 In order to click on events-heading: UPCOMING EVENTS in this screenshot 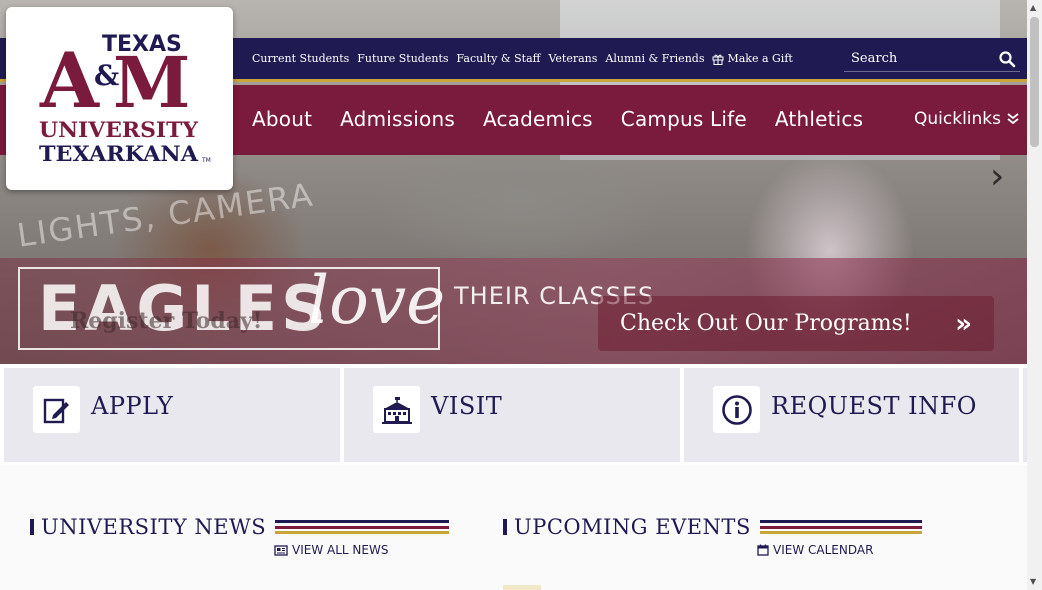, I will do `click(712, 527)`.